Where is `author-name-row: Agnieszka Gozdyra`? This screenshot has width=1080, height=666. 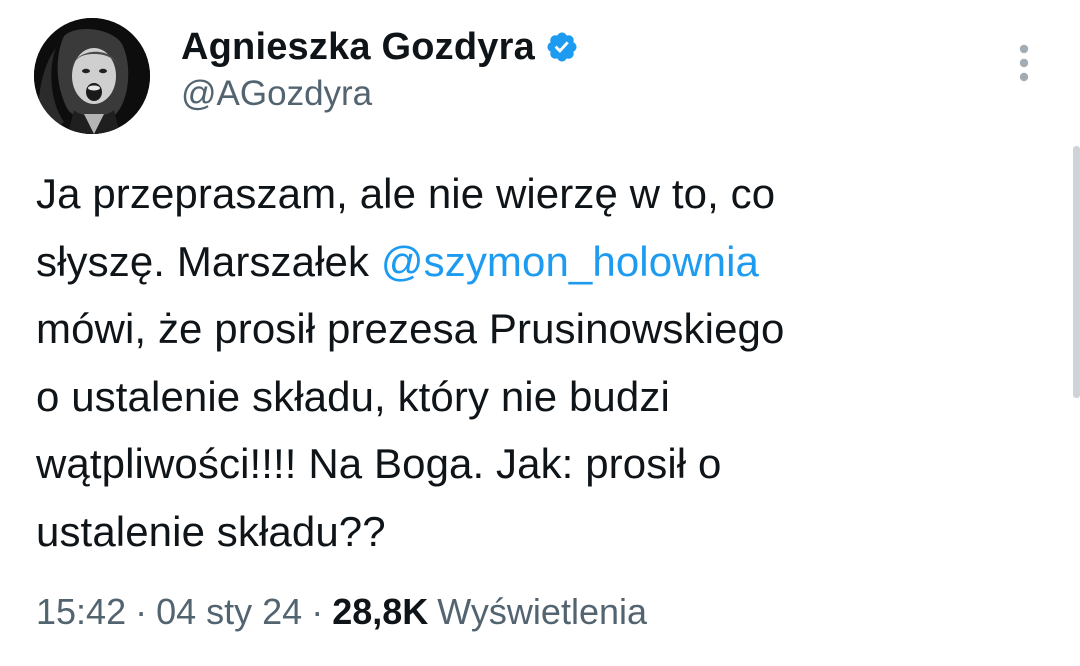
author-name-row: Agnieszka Gozdyra is located at coordinates (380, 47).